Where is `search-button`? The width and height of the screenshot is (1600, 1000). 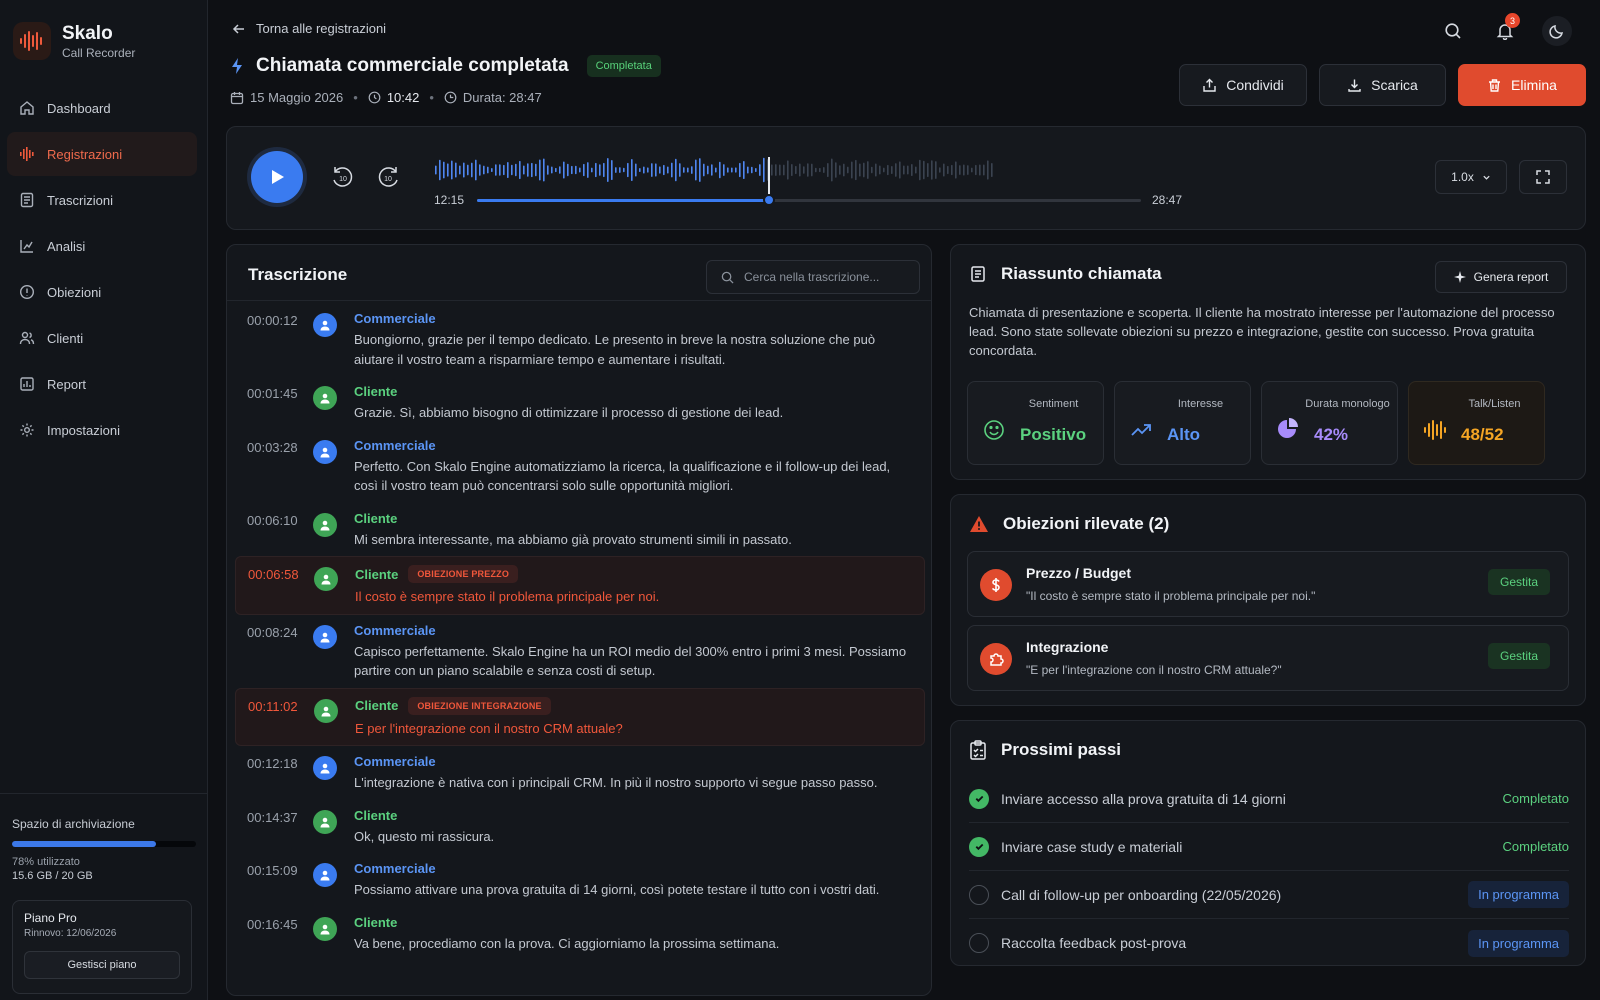 search-button is located at coordinates (1453, 31).